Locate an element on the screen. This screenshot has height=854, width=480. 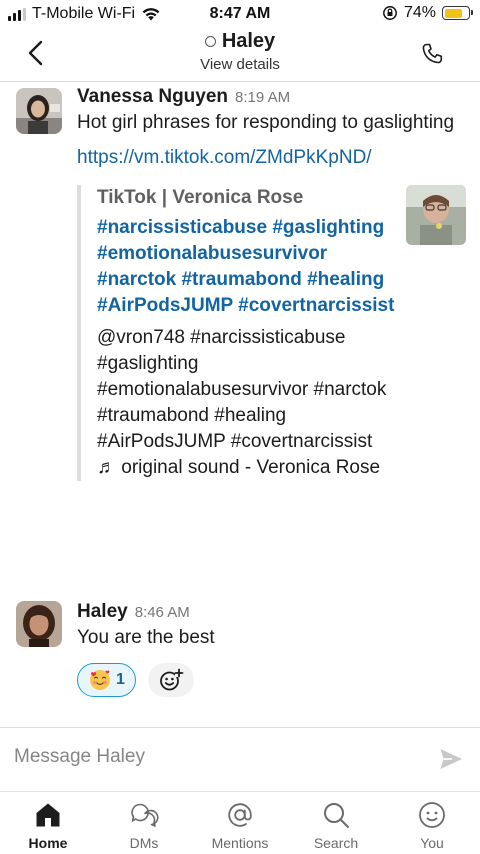
tab-label: You is located at coordinates (432, 843).